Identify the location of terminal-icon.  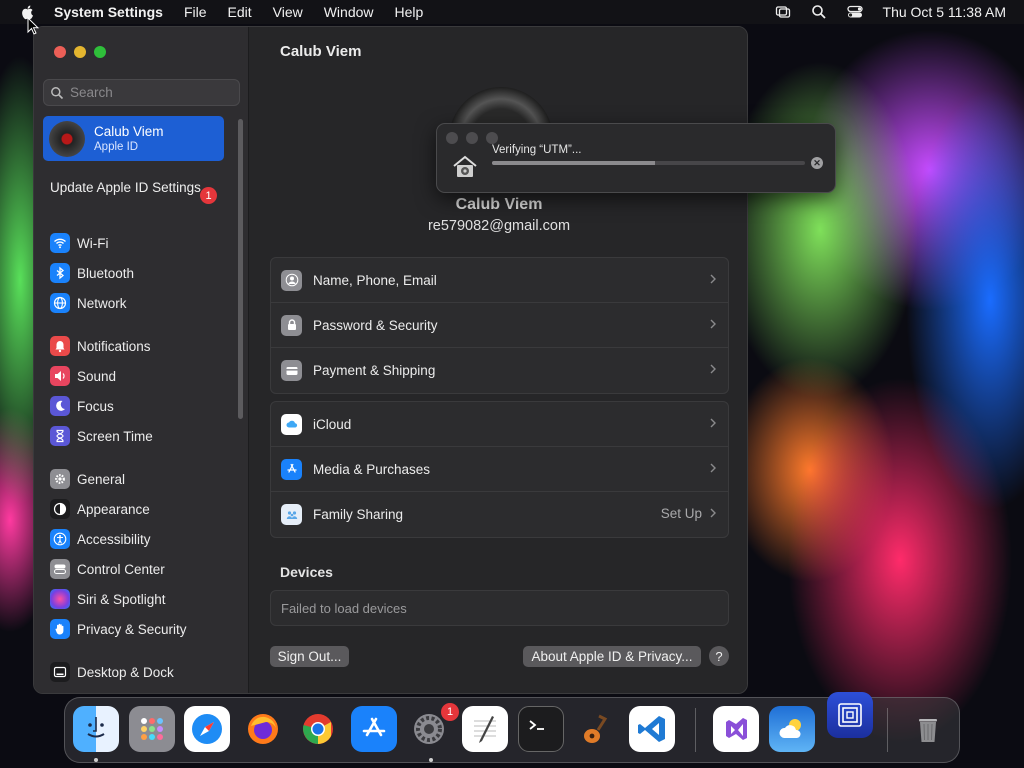
(541, 729).